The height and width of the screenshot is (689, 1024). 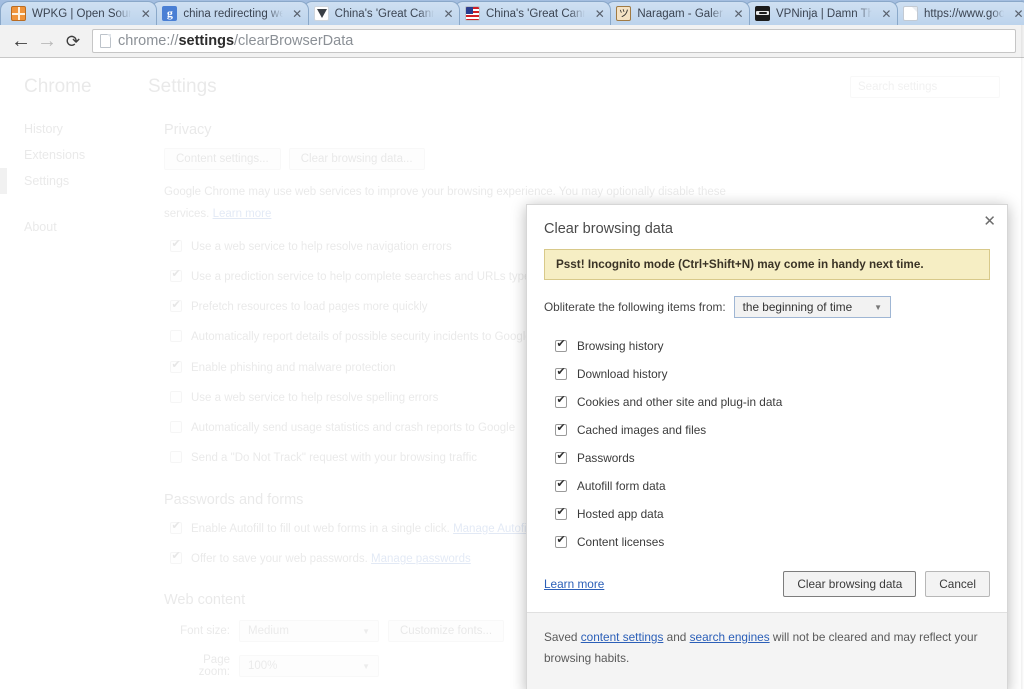 What do you see at coordinates (767, 583) in the screenshot?
I see `dialog-action-row: Learn more Clear browsing data Cancel` at bounding box center [767, 583].